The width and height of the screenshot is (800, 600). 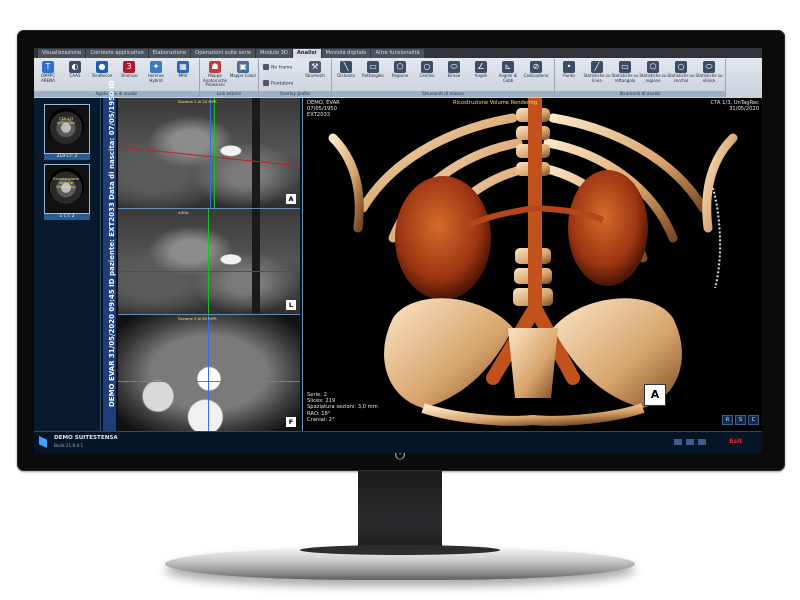 I want to click on tab-operazioni-sulle-serie: Operazioni sulle serie, so click(x=223, y=53).